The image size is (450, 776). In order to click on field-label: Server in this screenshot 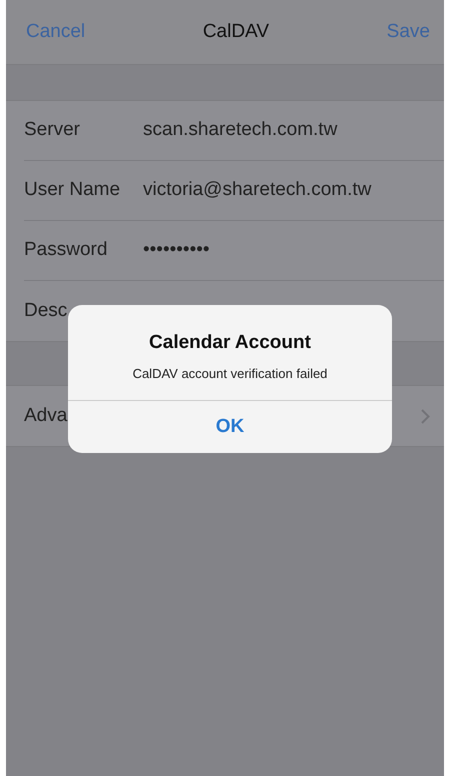, I will do `click(52, 130)`.